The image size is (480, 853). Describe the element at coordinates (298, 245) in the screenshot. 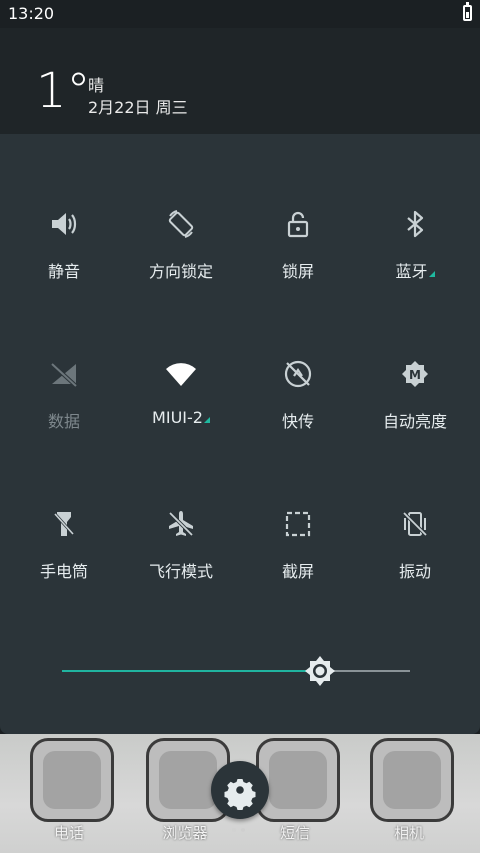

I see `tile-lock-screen: 锁屏` at that location.